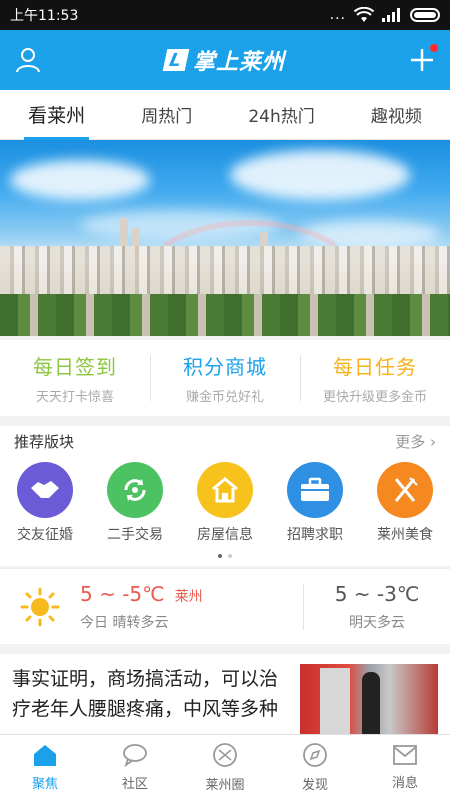 The image size is (450, 800). I want to click on points-mall-button: 积分商城 赚金币兑好礼, so click(225, 378).